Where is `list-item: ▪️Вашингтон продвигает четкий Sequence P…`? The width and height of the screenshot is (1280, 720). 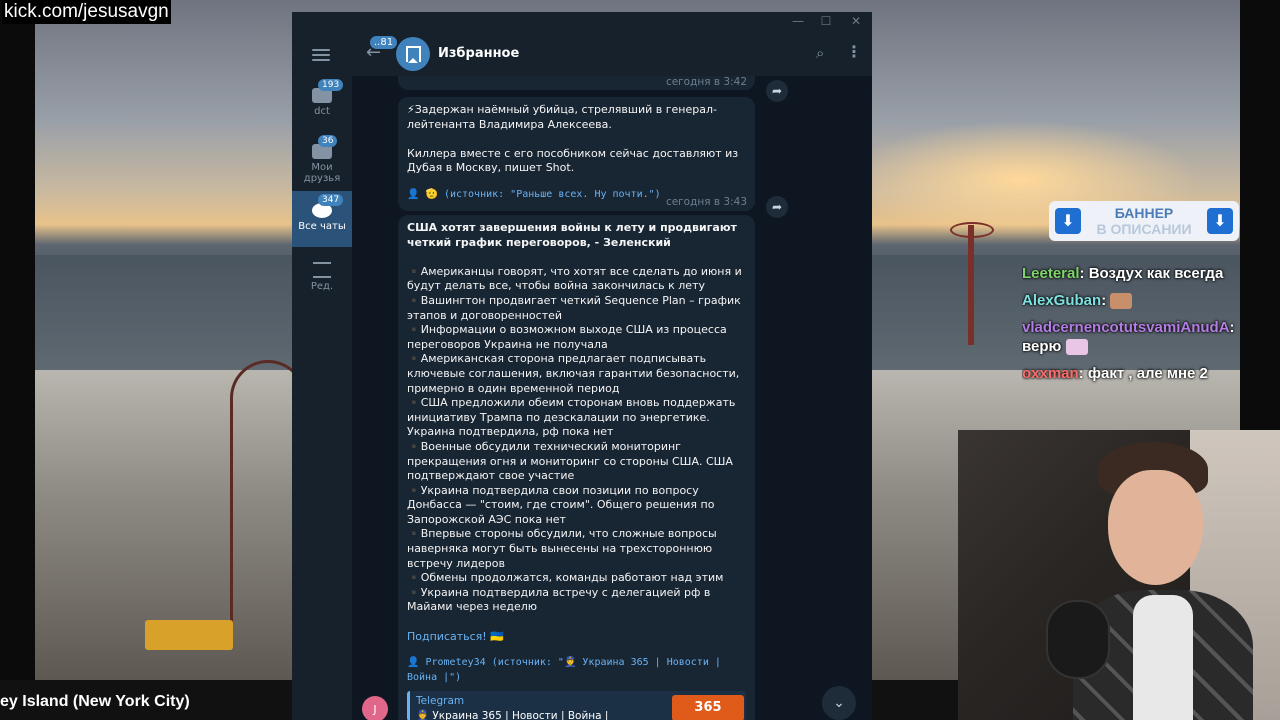
list-item: ▪️Вашингтон продвигает четкий Sequence P… is located at coordinates (574, 307).